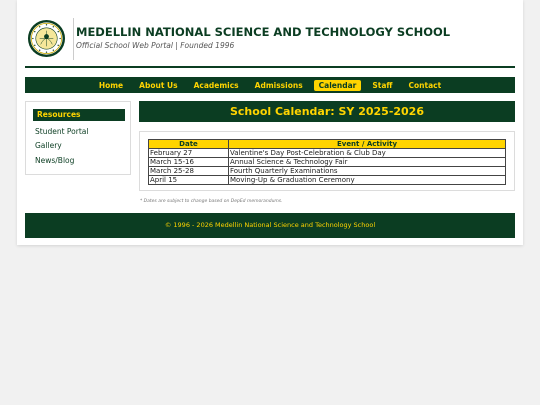 This screenshot has width=540, height=405. What do you see at coordinates (279, 85) in the screenshot?
I see `nav-admissions: Admissions` at bounding box center [279, 85].